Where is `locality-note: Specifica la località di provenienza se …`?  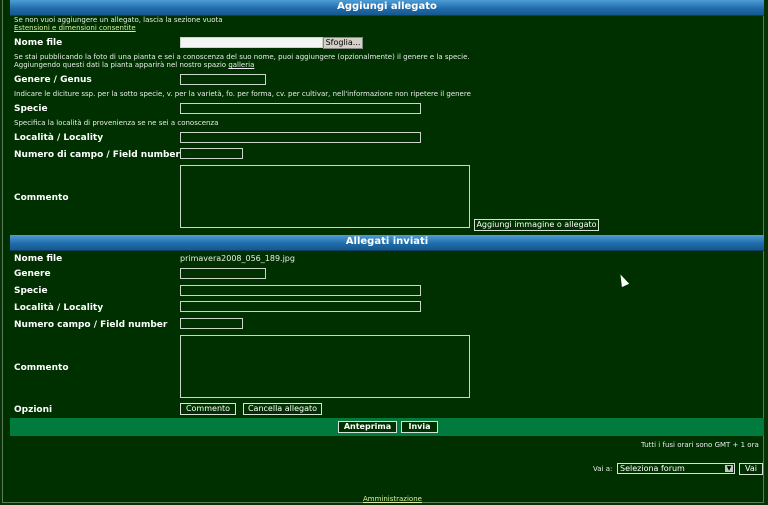
locality-note: Specifica la località di provenienza se … is located at coordinates (116, 123).